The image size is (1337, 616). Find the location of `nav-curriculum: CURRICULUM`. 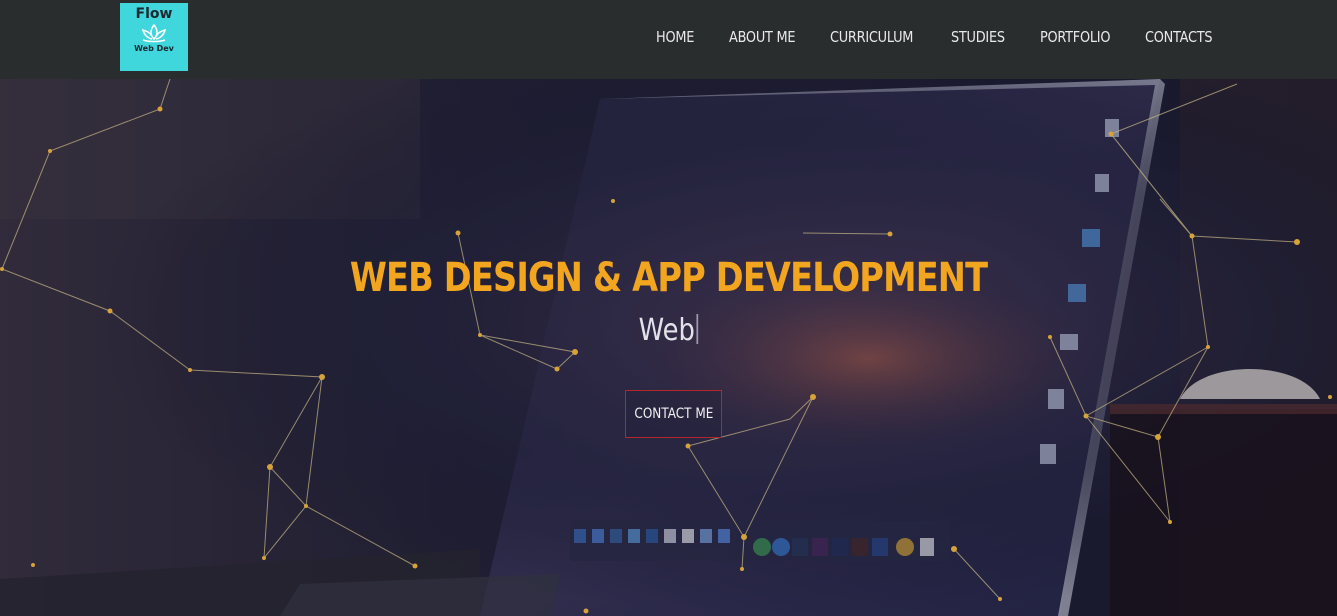

nav-curriculum: CURRICULUM is located at coordinates (871, 37).